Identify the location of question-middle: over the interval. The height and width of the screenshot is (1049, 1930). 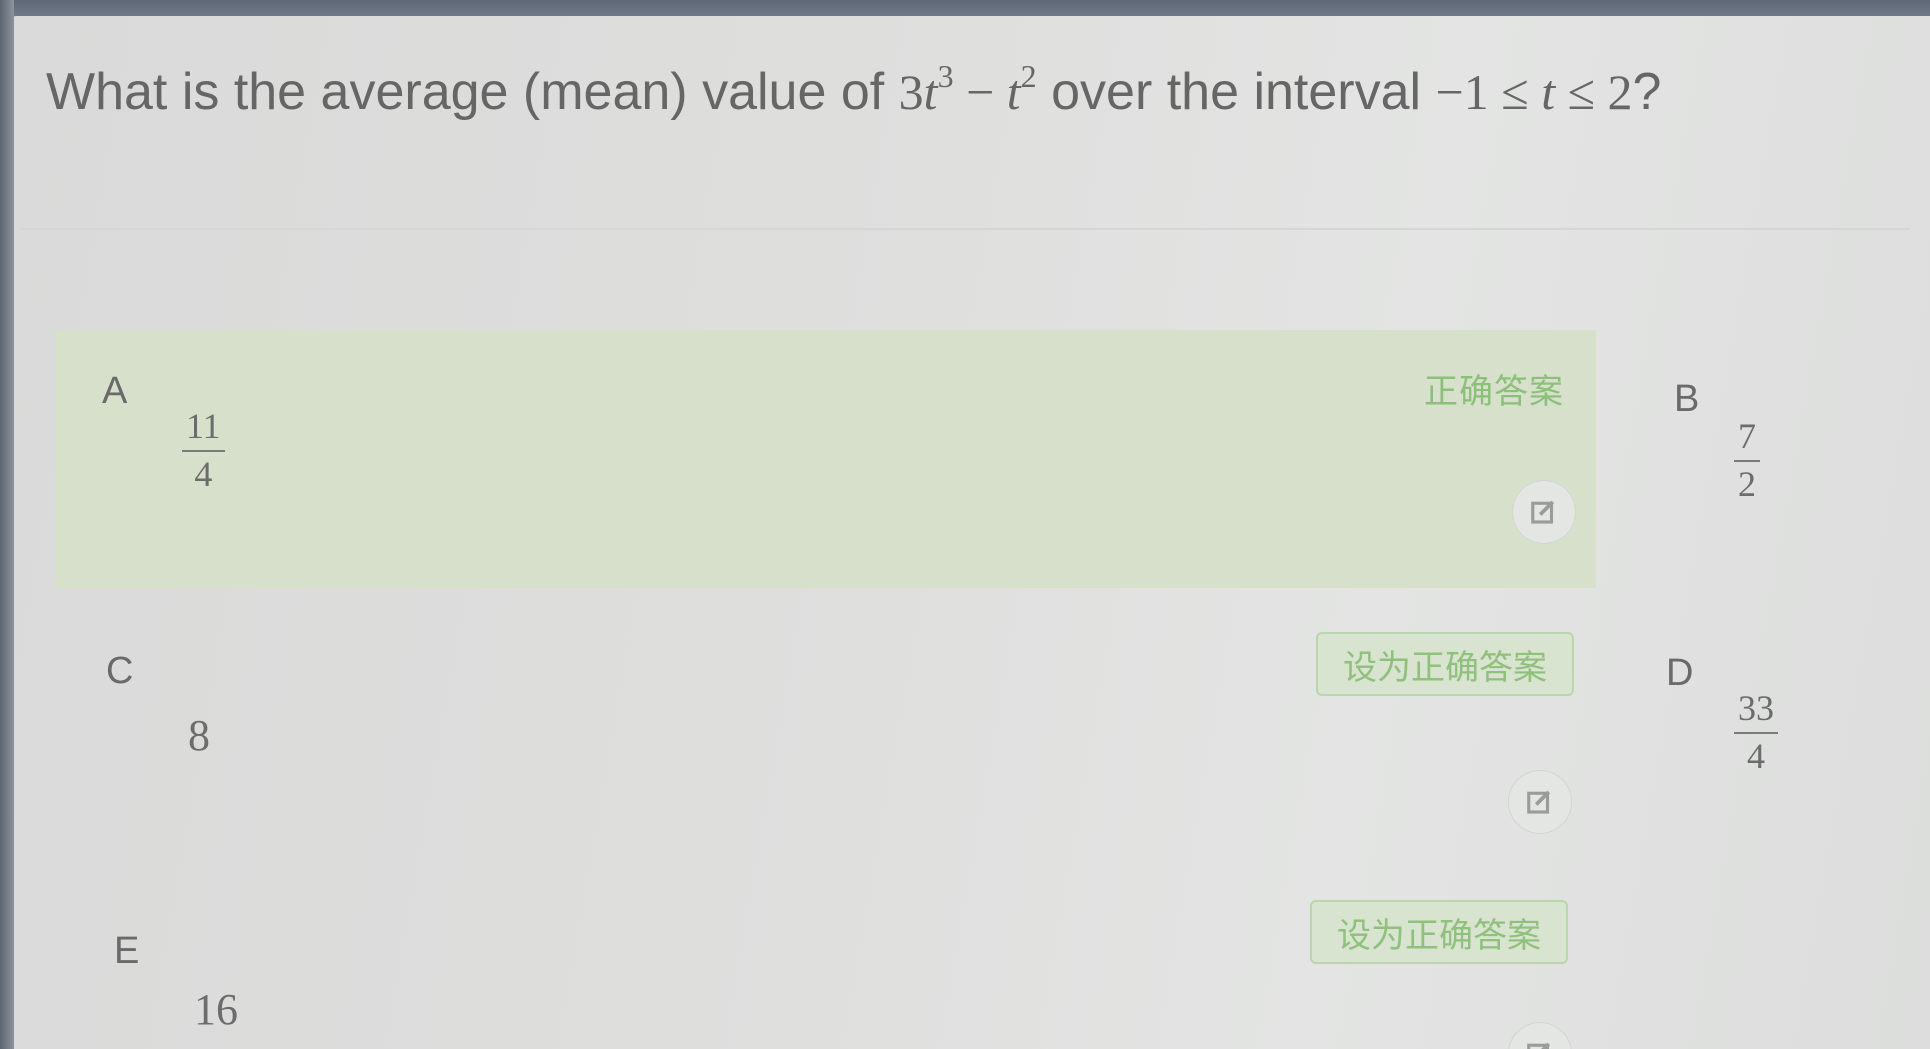
(1236, 92).